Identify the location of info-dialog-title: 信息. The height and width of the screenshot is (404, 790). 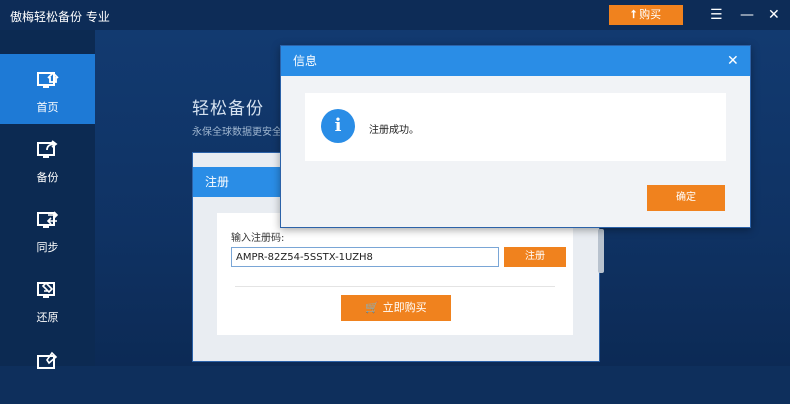
(305, 61).